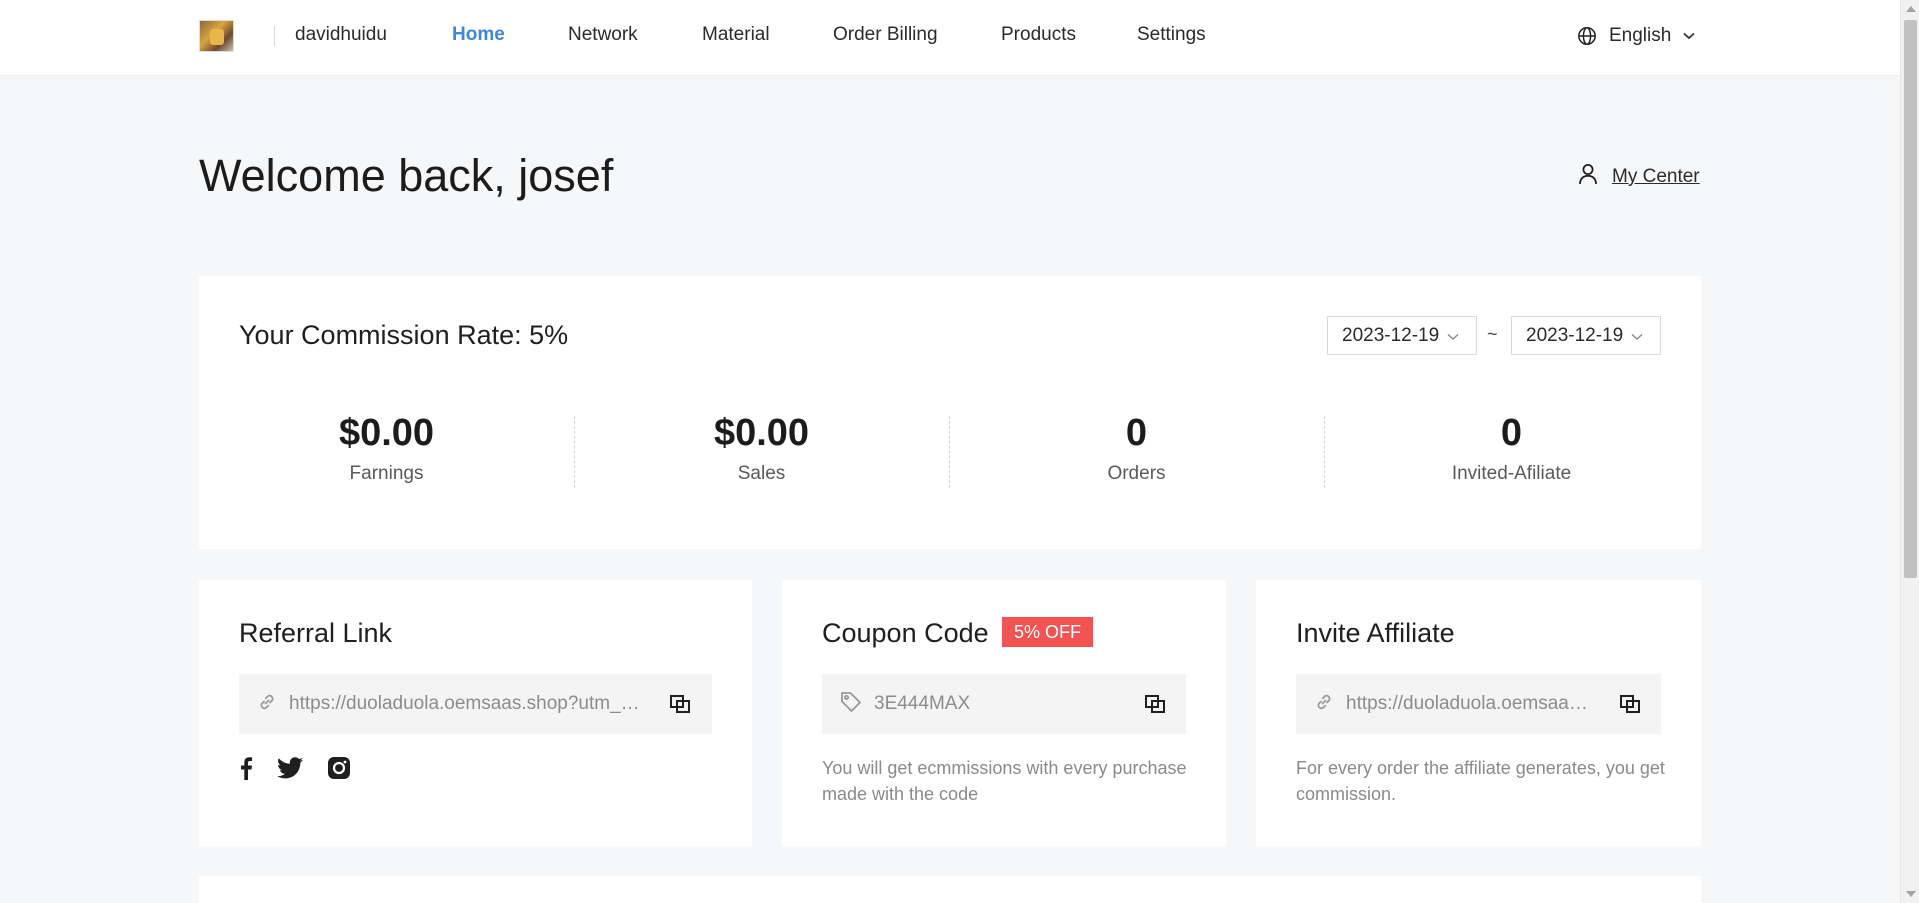  Describe the element at coordinates (885, 35) in the screenshot. I see `nav-order-billing: Order Billing` at that location.